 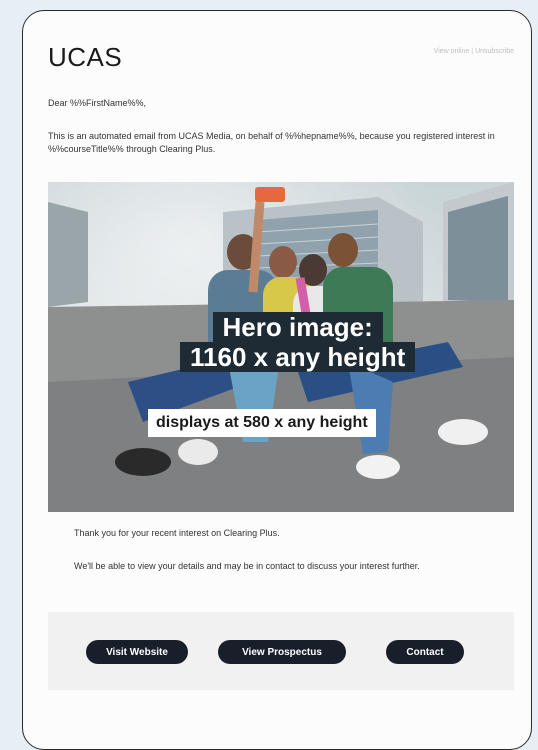 What do you see at coordinates (452, 51) in the screenshot?
I see `view-online-link: View online` at bounding box center [452, 51].